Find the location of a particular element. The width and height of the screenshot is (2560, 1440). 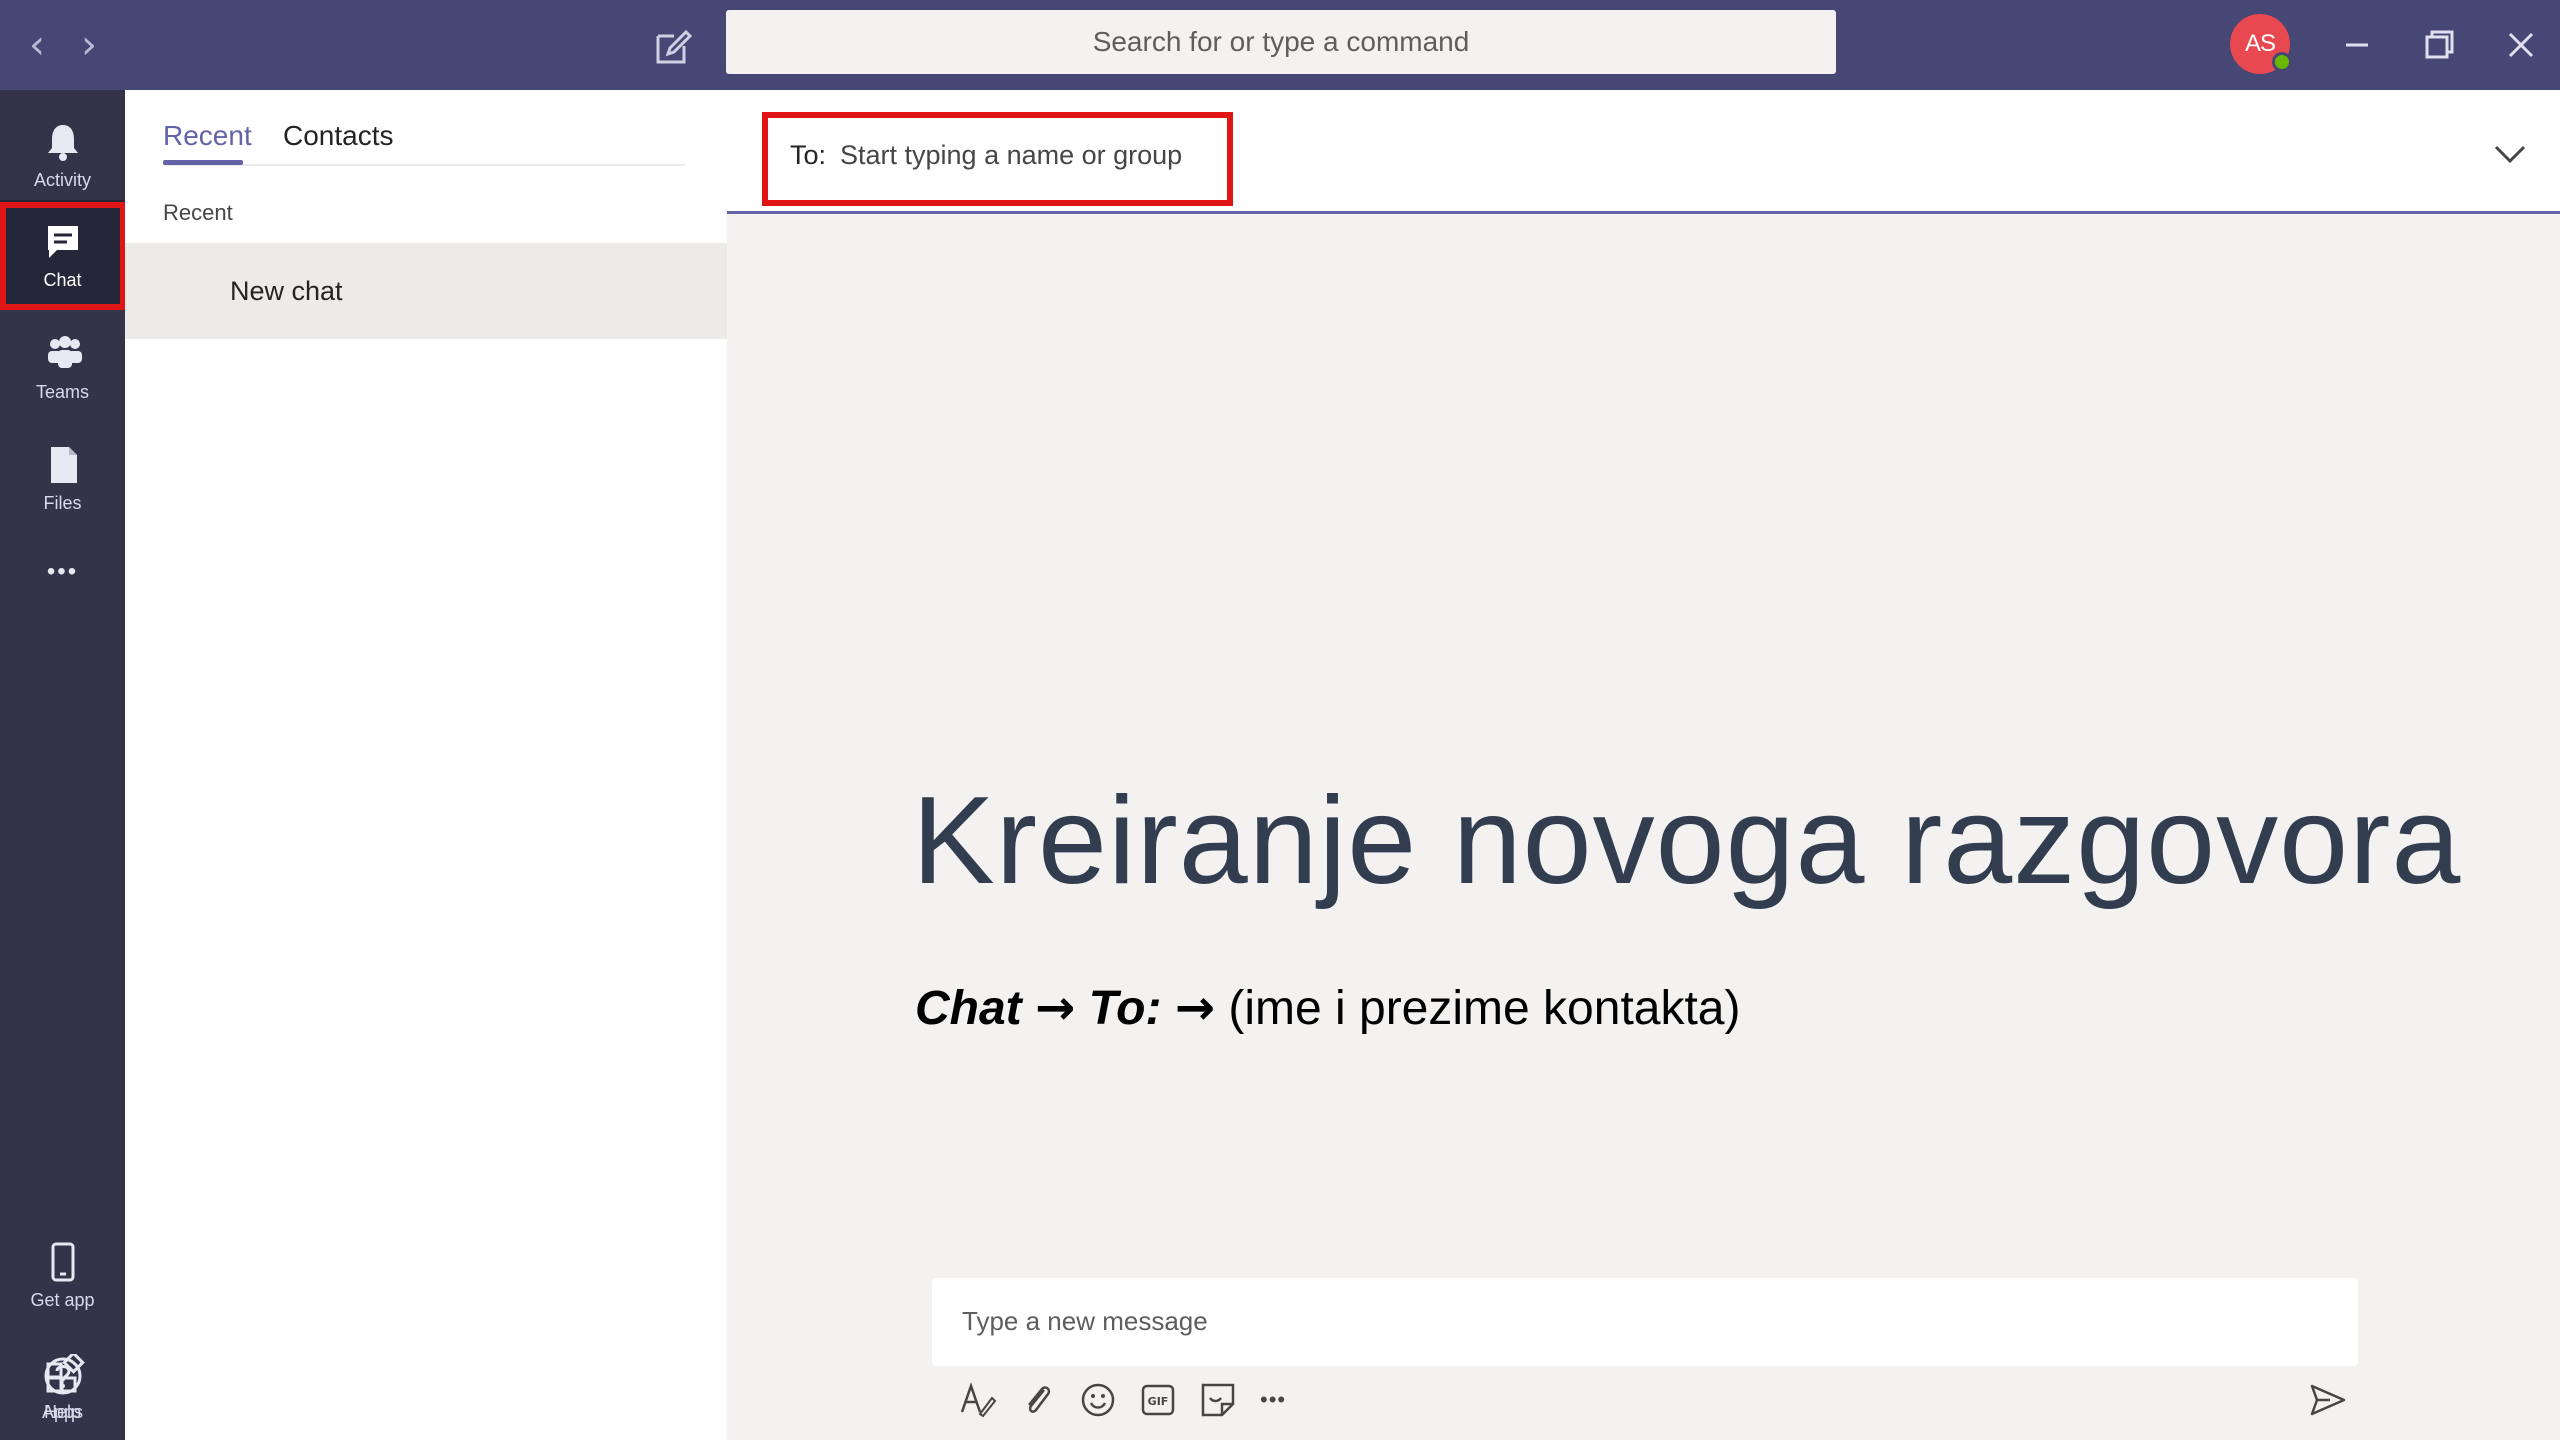

file-icon is located at coordinates (64, 465).